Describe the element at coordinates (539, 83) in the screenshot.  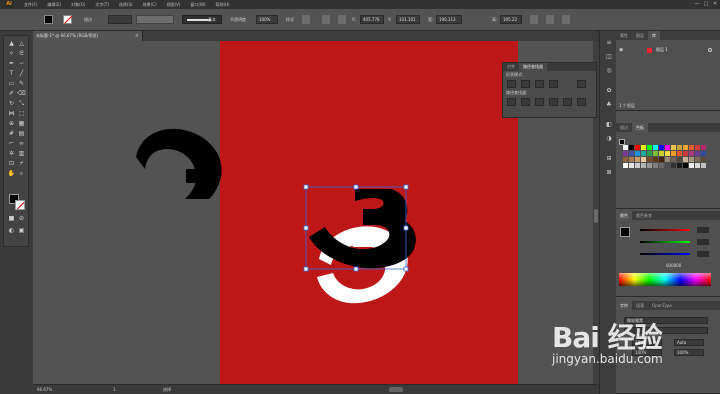
I see `intersect-button` at that location.